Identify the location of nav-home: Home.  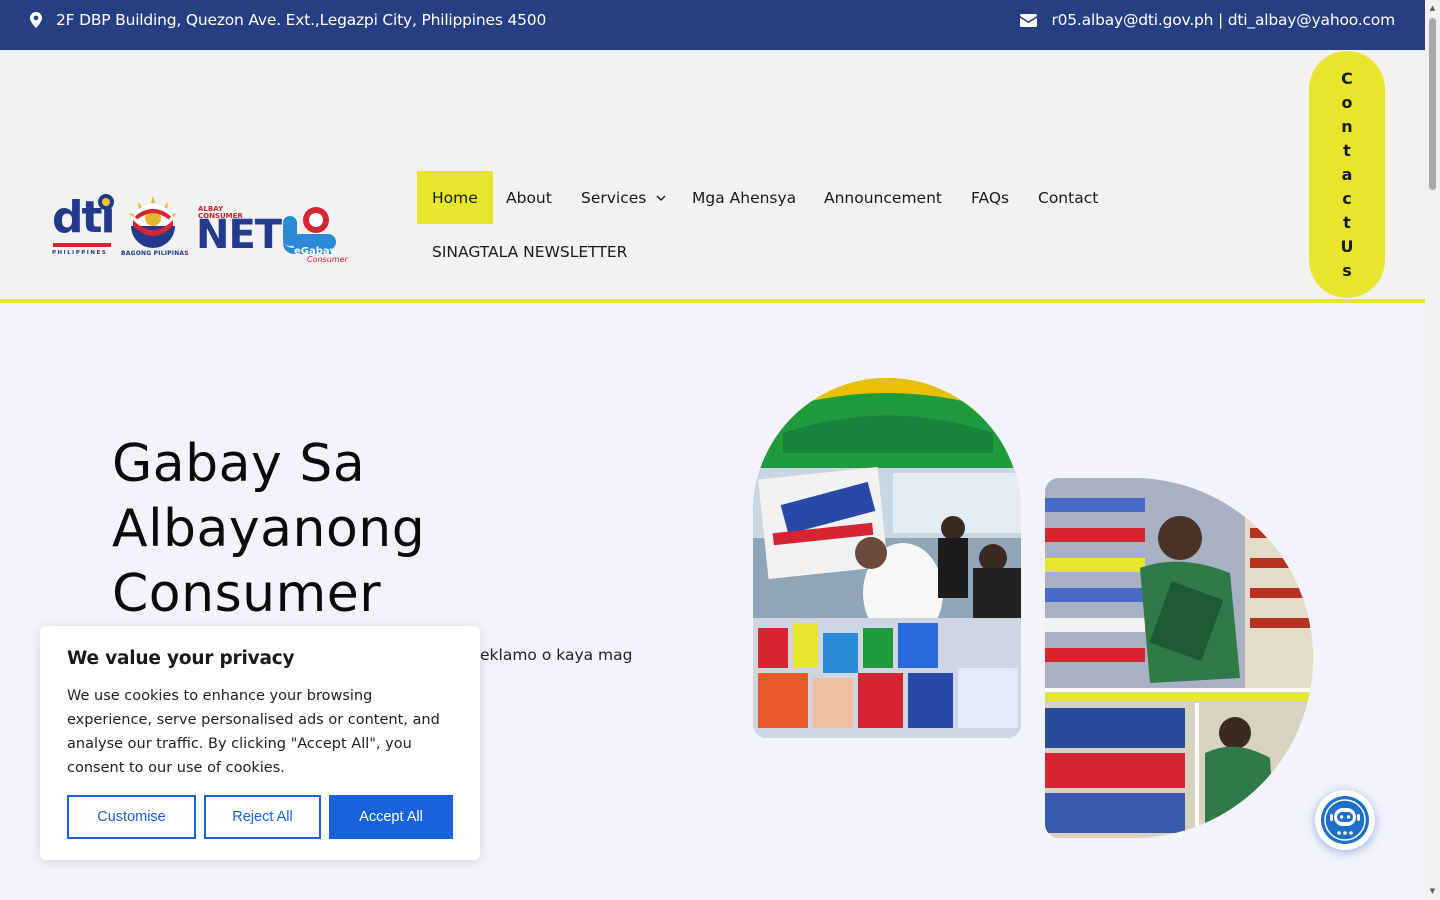
(455, 197).